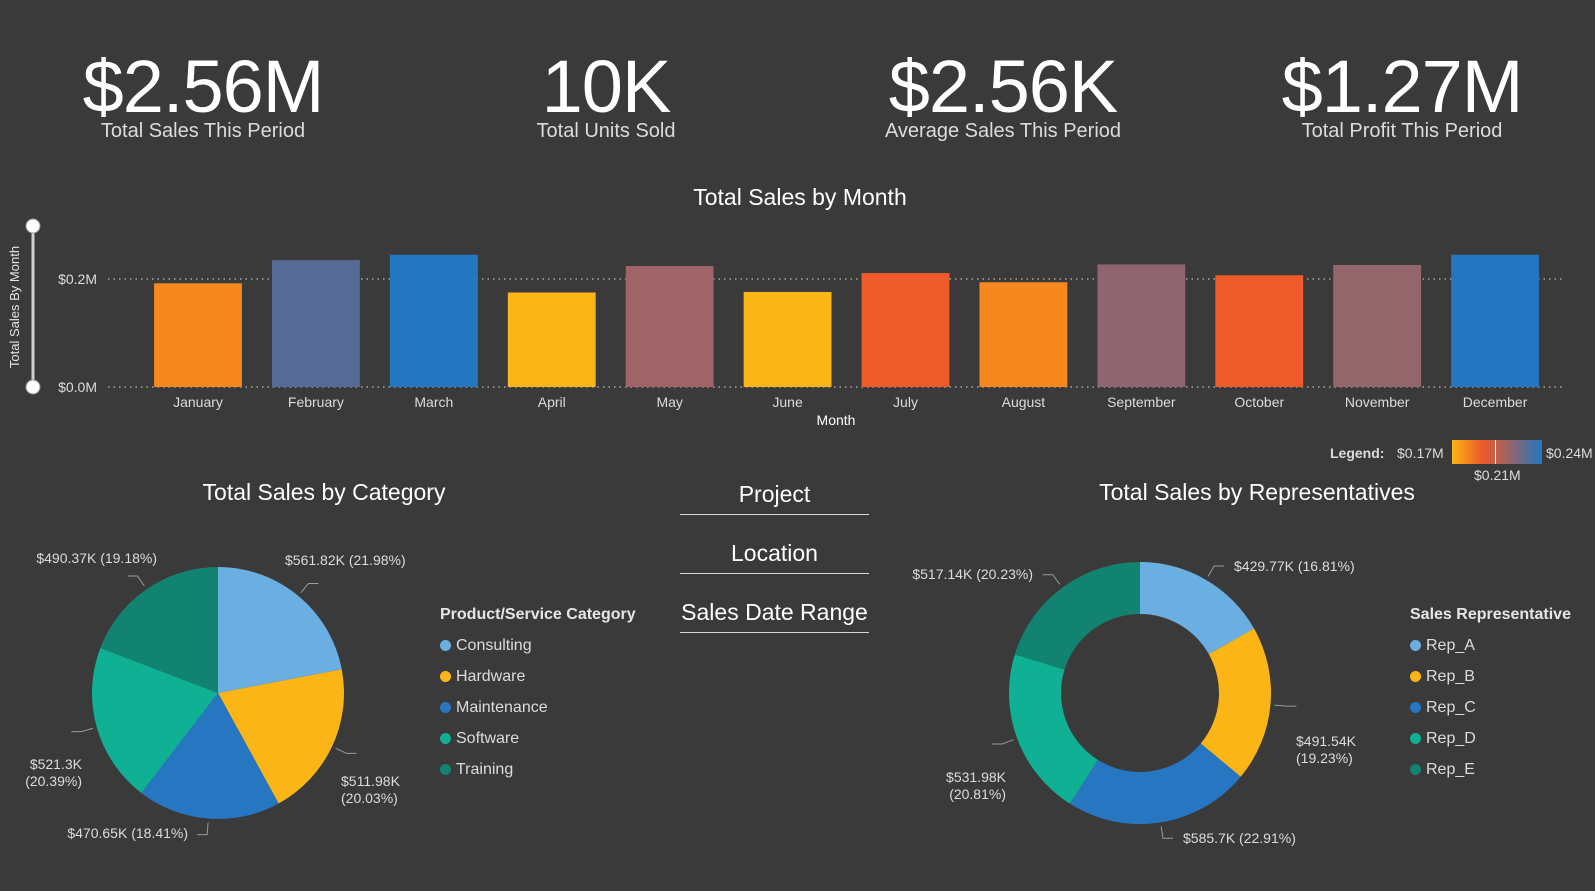 This screenshot has width=1595, height=891. I want to click on slice-data-label: $470.65K (18.41%), so click(127, 833).